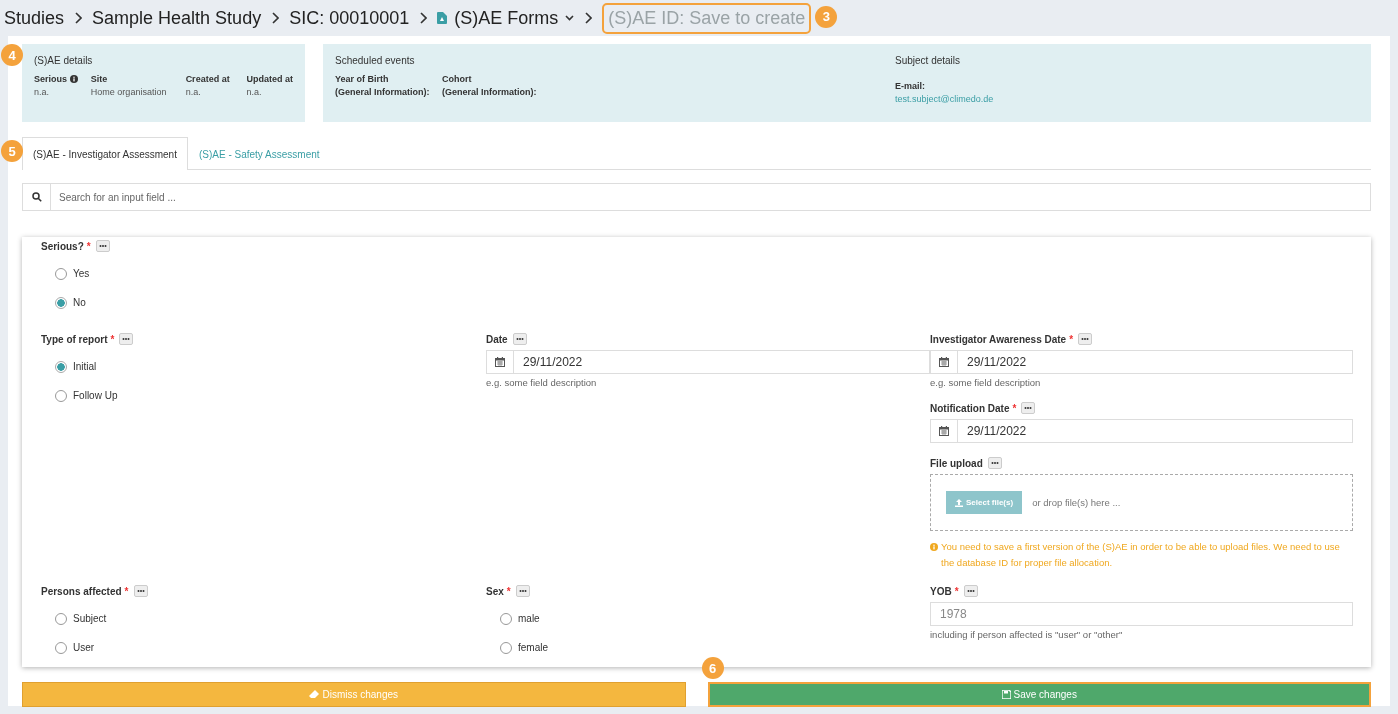 This screenshot has width=1398, height=714. I want to click on field-value: Home organisation, so click(129, 92).